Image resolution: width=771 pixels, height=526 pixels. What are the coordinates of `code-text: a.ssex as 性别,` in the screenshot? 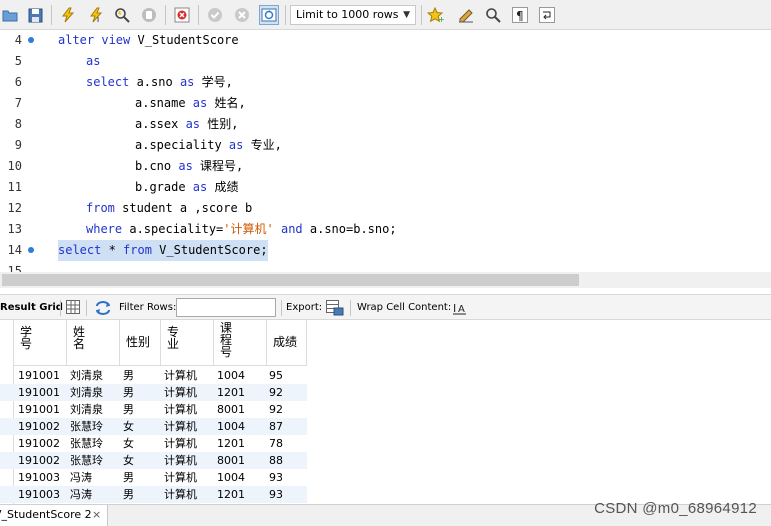 It's located at (187, 124).